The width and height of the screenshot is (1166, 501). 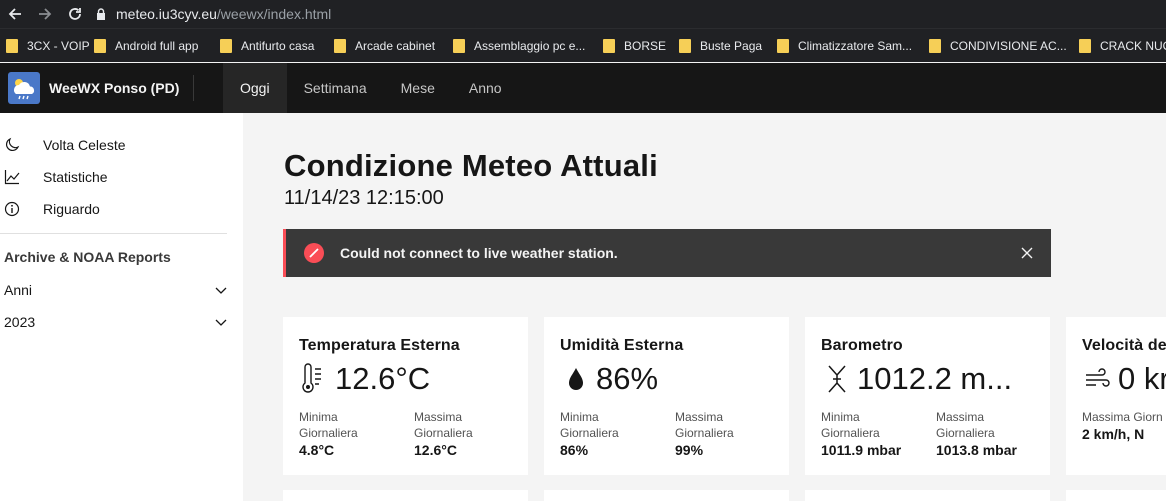 I want to click on max-value: 99%, so click(x=689, y=450).